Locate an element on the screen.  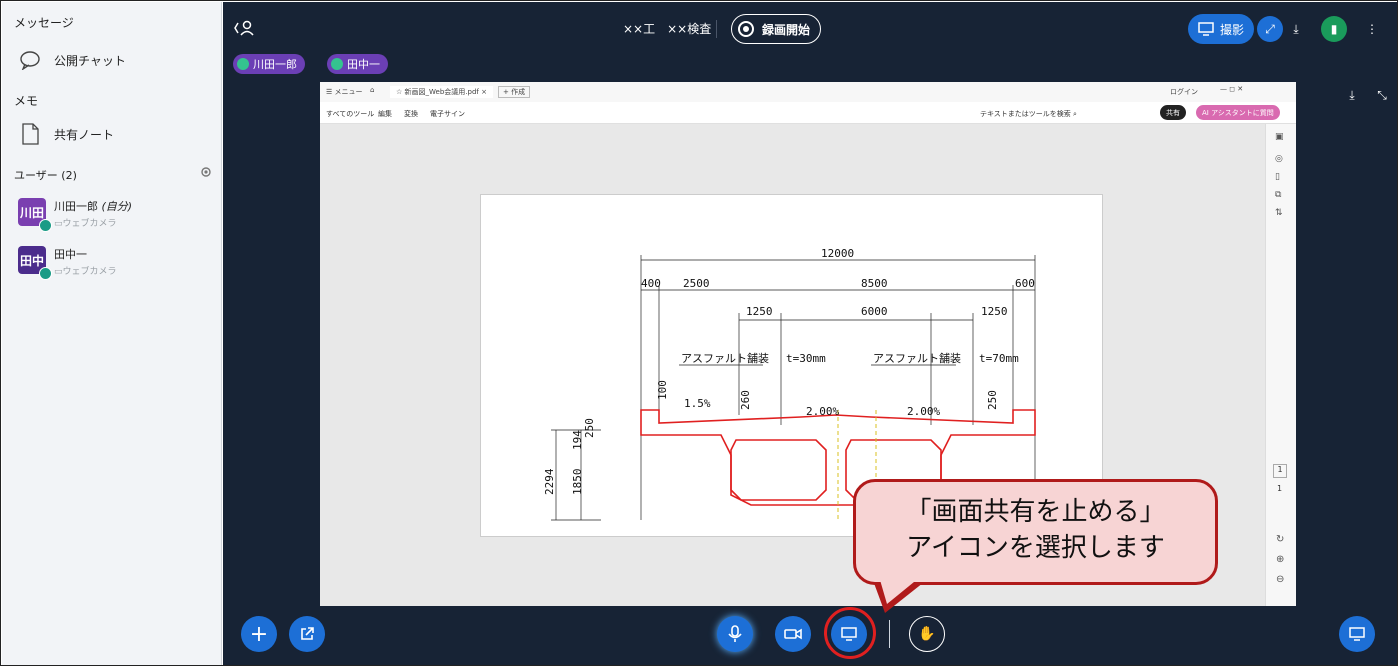
start-recording-button: 録画開始 is located at coordinates (776, 29).